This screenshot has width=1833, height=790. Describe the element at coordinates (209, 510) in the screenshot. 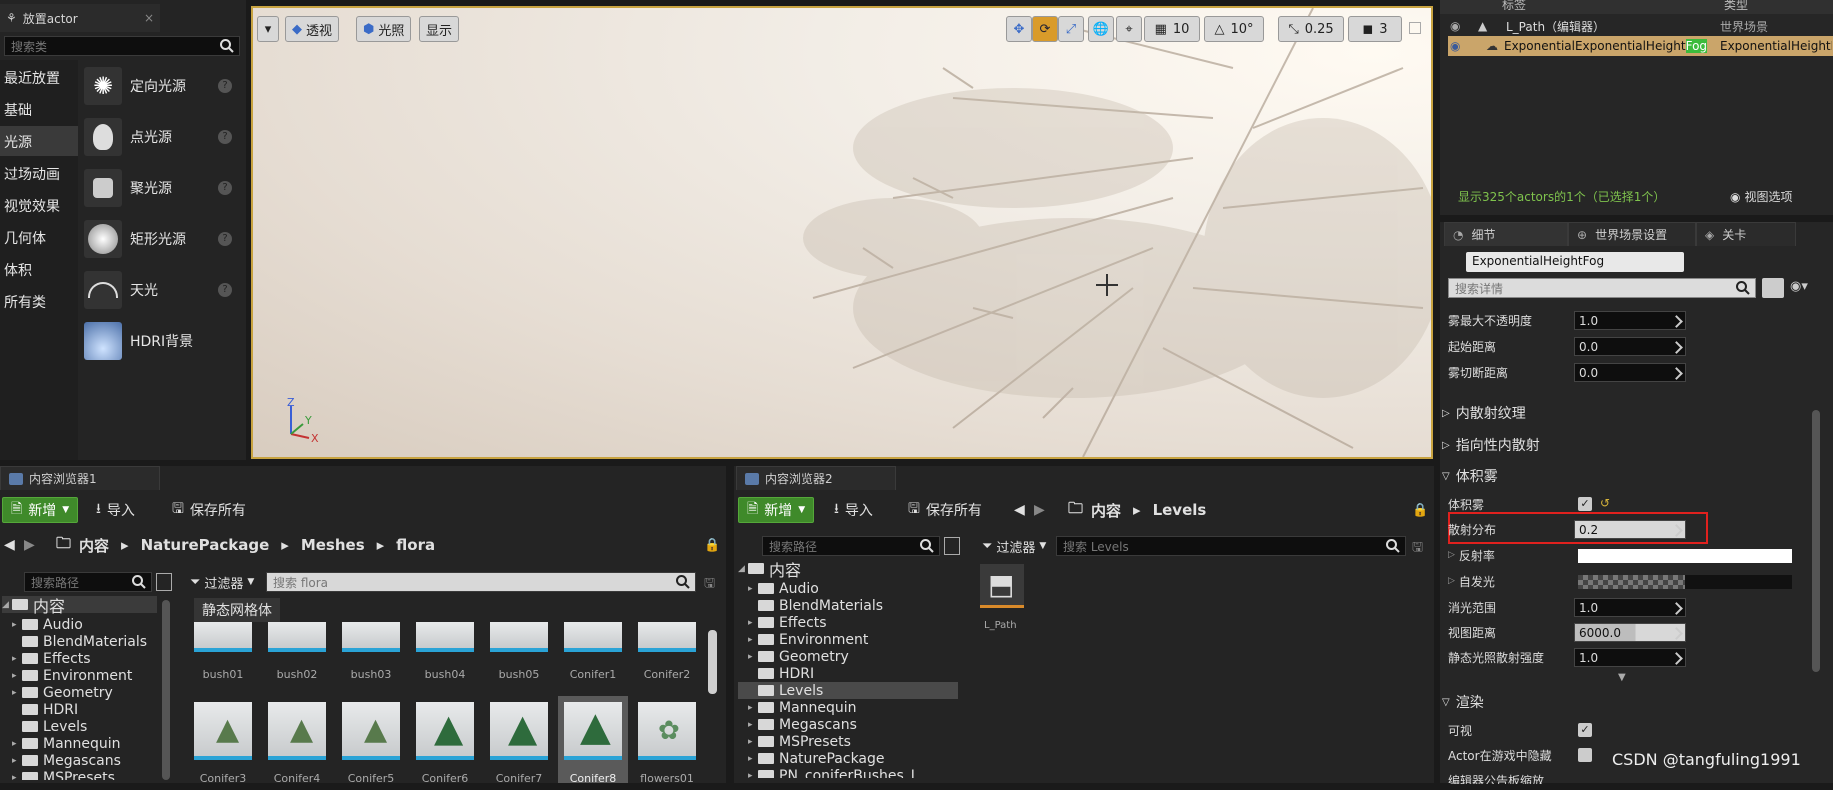

I see `cb1-save-all-button: 🖫 保存所有` at that location.